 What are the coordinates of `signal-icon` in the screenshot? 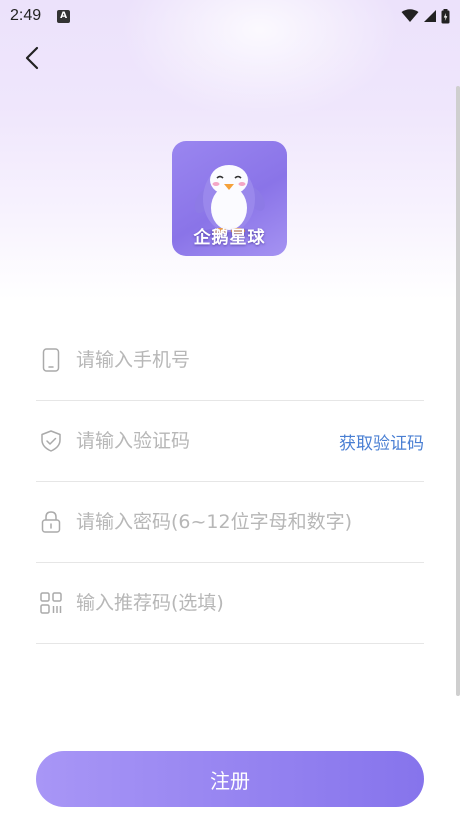 It's located at (430, 16).